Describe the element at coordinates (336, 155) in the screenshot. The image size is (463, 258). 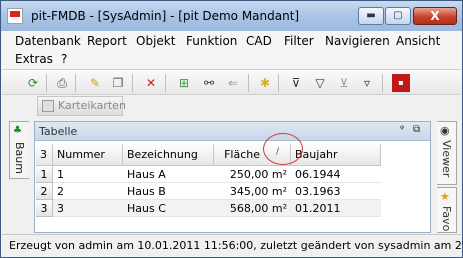
I see `column-header-baujahr: Baujahr` at that location.